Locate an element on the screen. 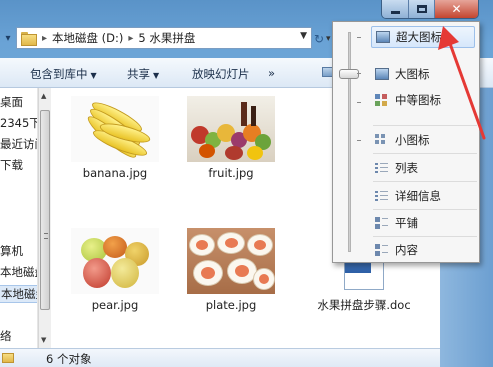 The height and width of the screenshot is (367, 493). extra-large-icons-icon is located at coordinates (383, 37).